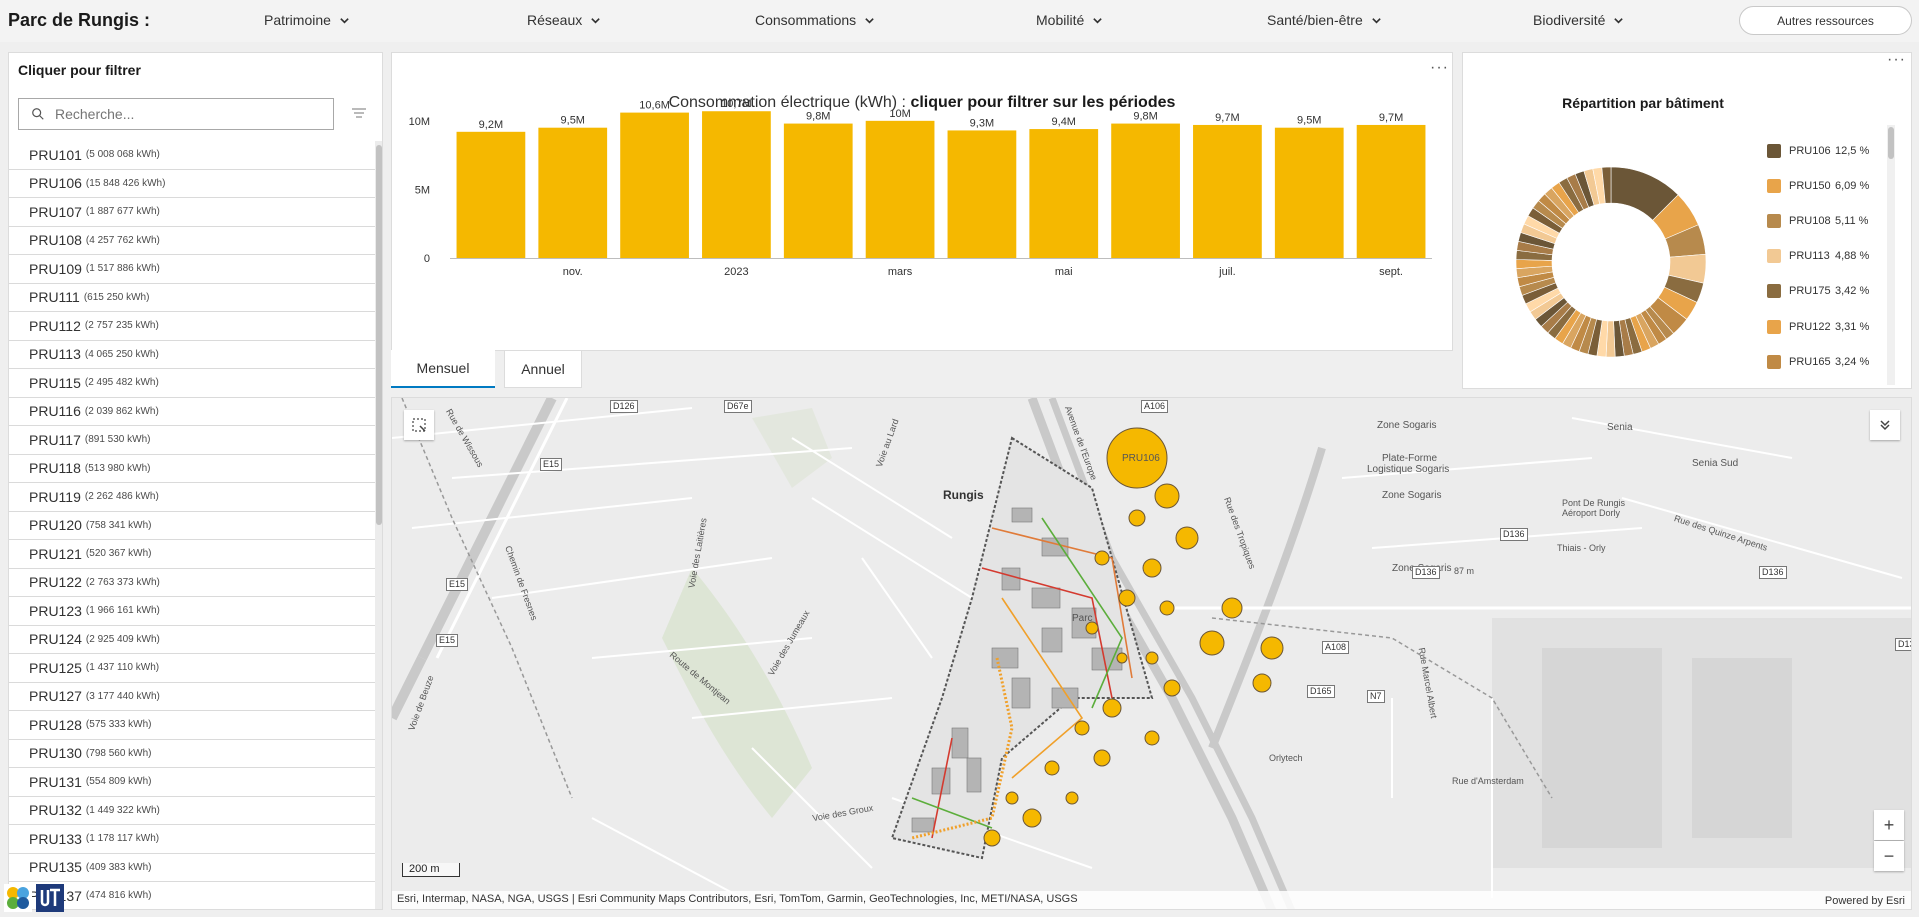 The image size is (1919, 917). I want to click on legend-item: PRU108 5,11 %, so click(1827, 220).